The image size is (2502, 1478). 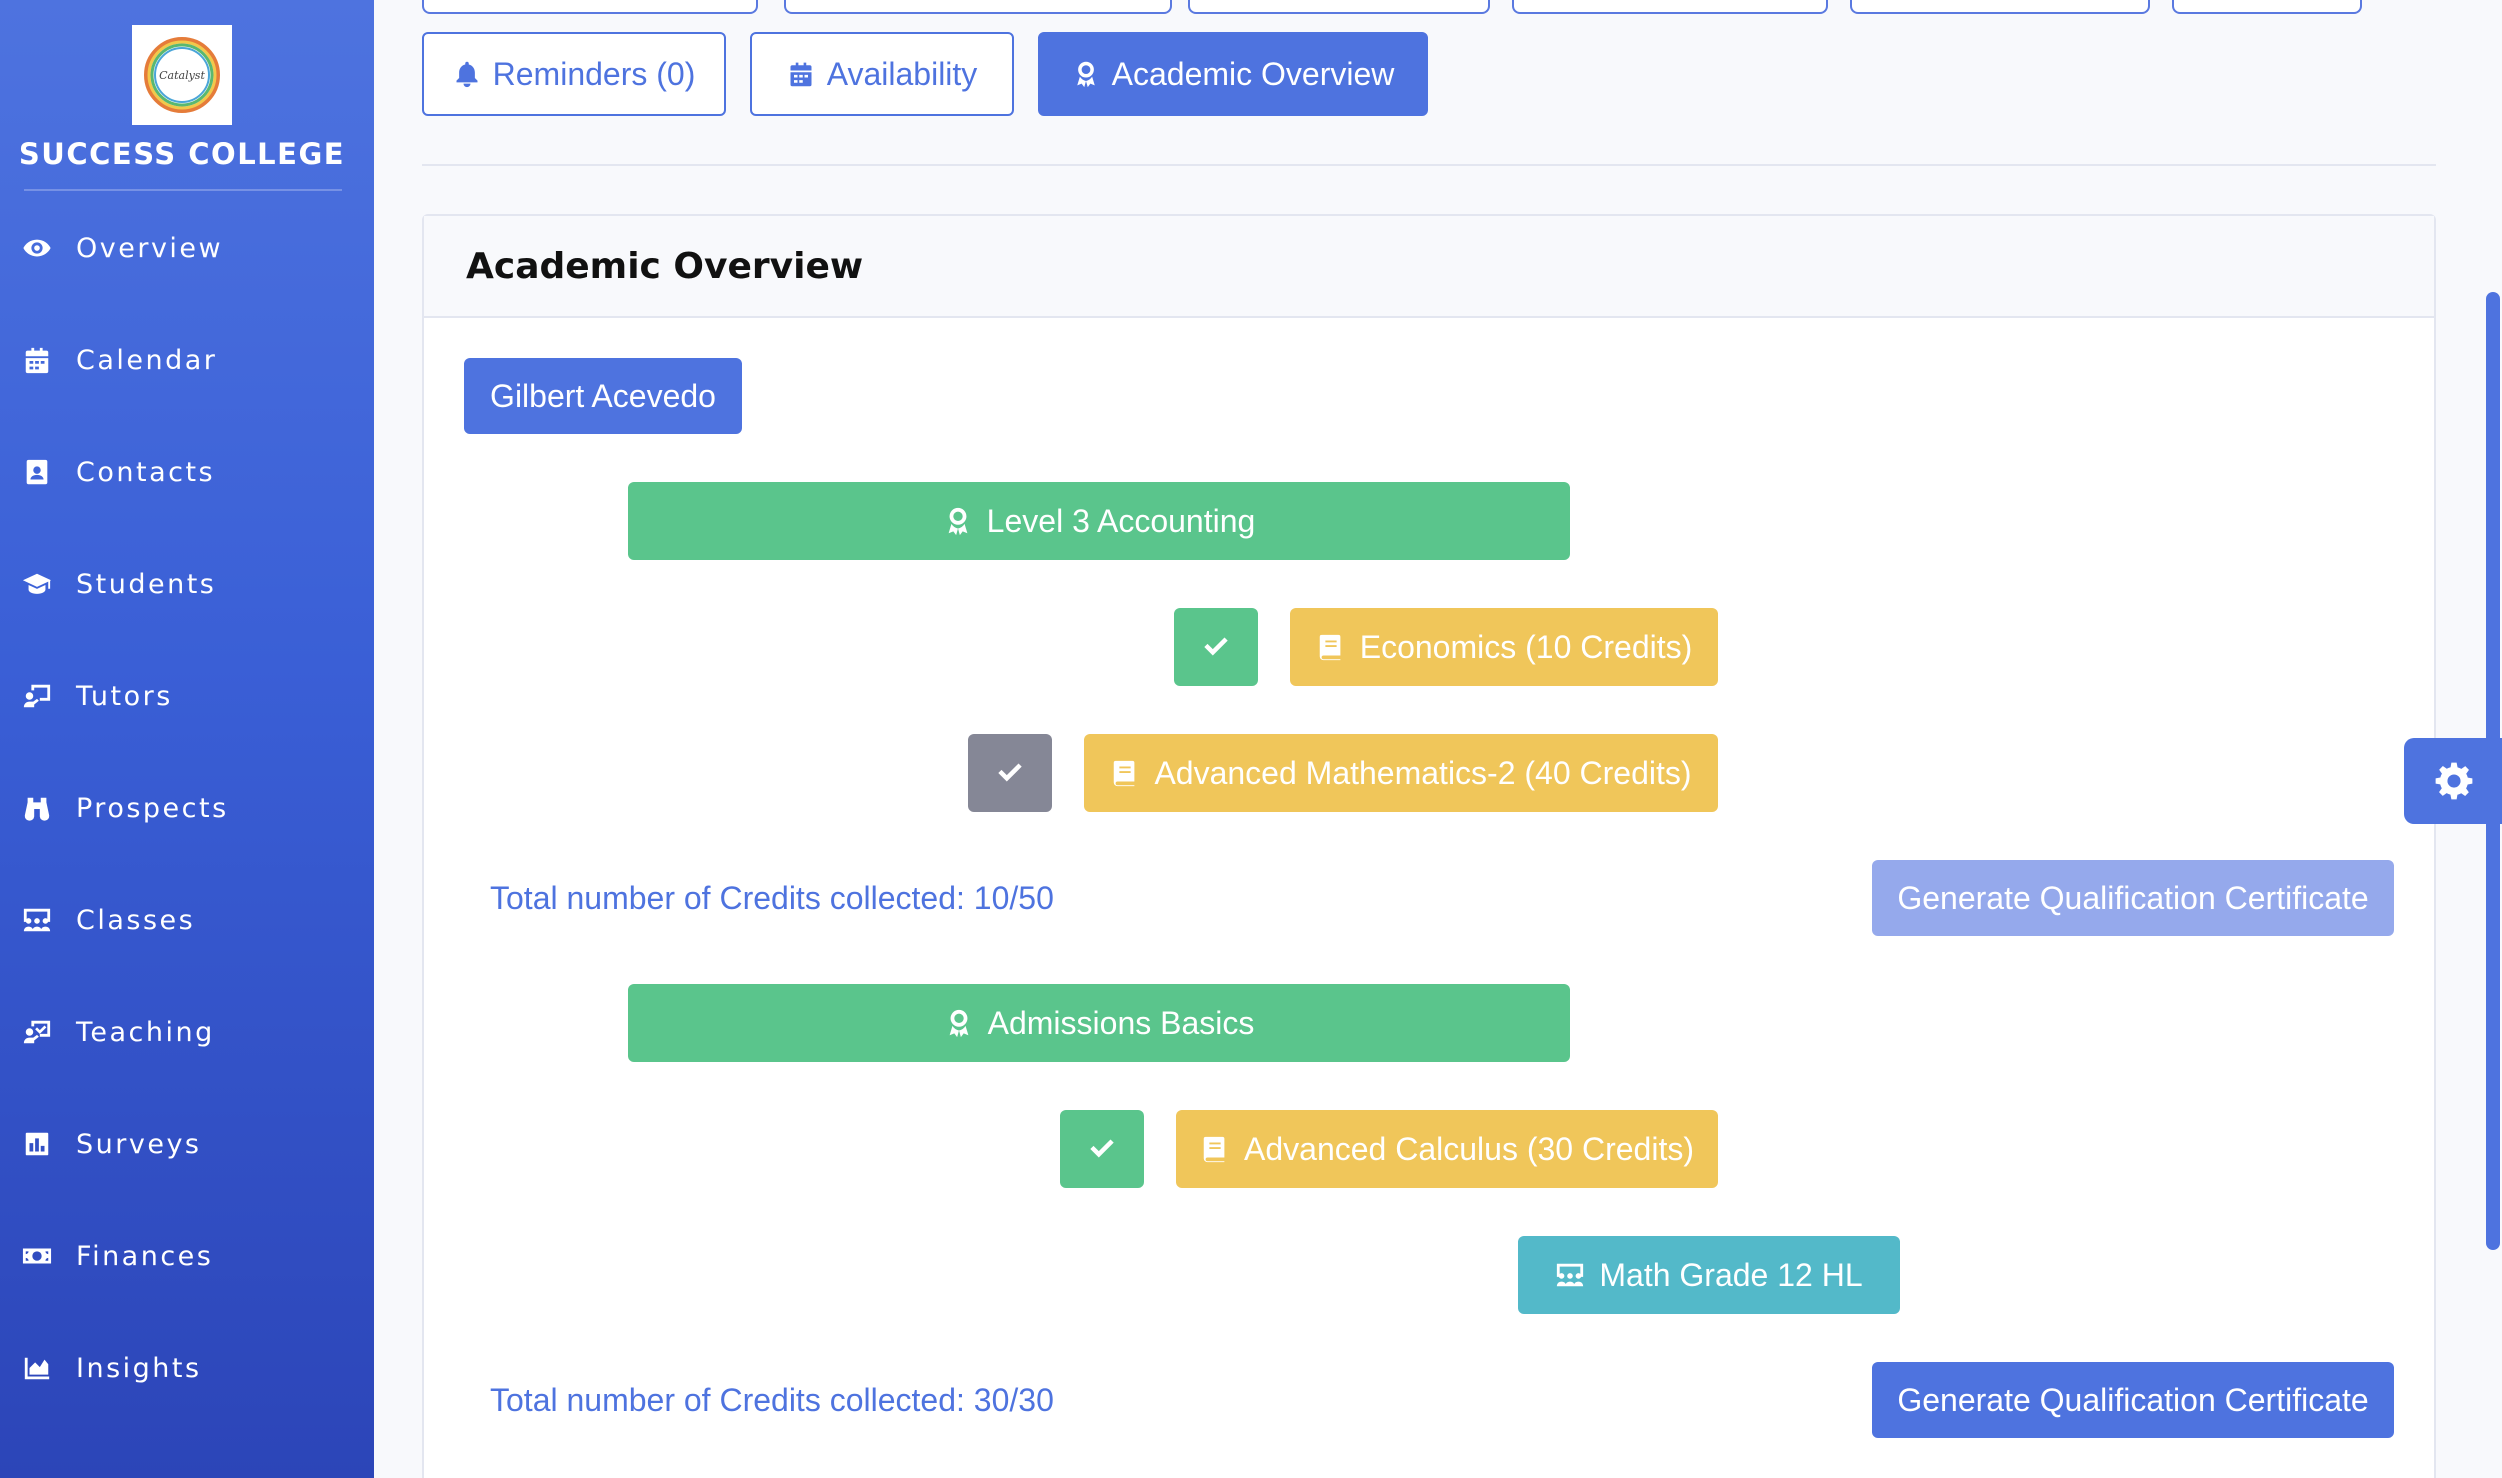 I want to click on sidebar-item-label: Calendar, so click(x=147, y=360).